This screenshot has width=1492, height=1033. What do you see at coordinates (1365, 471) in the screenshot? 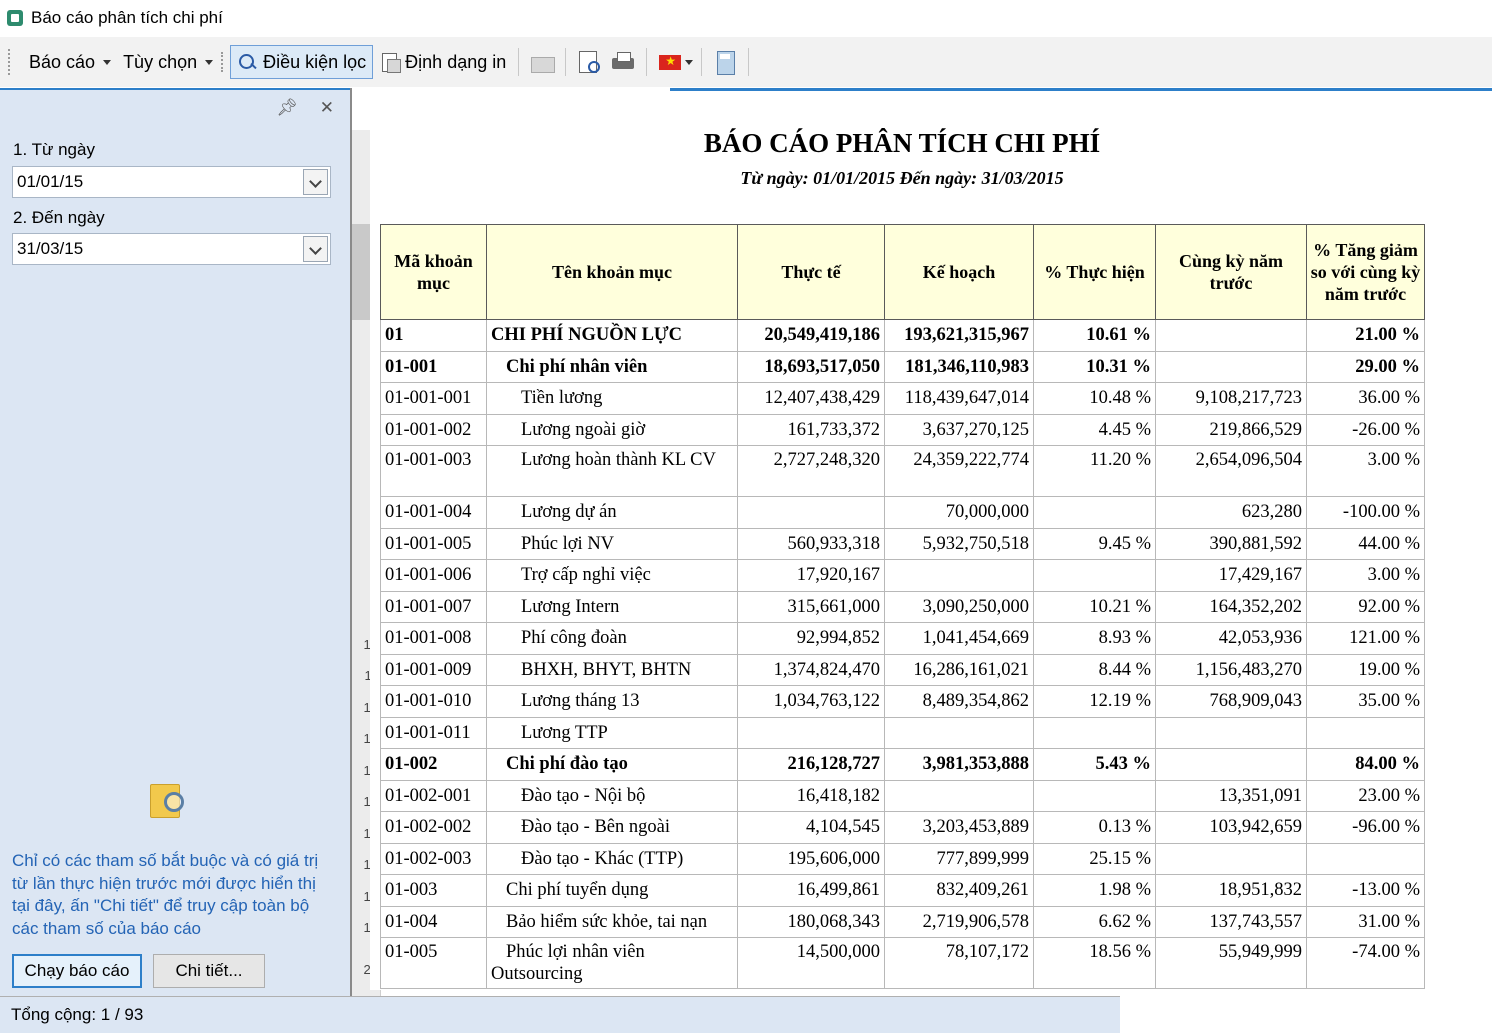
I see `cell-change: 3.00 %` at bounding box center [1365, 471].